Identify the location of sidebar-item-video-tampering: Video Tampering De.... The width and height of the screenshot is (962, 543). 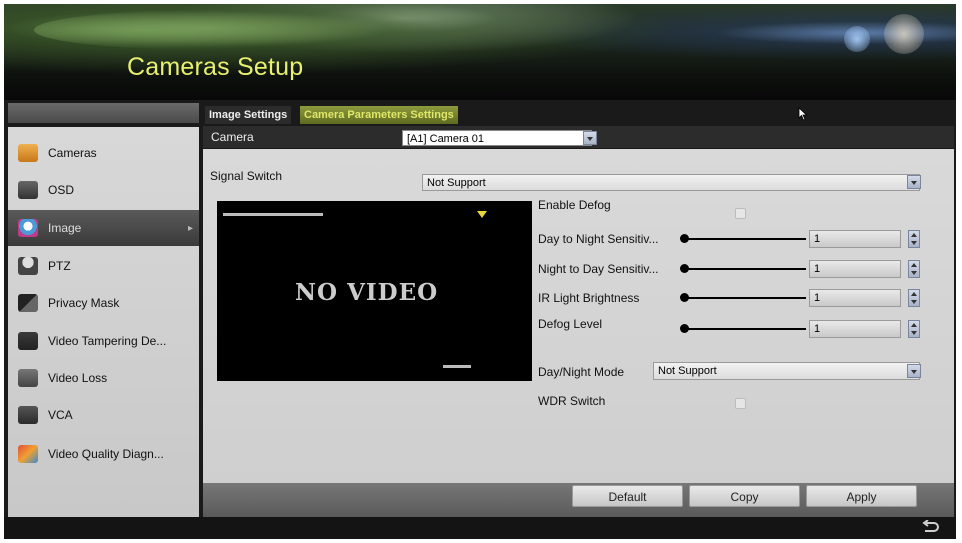
(103, 341).